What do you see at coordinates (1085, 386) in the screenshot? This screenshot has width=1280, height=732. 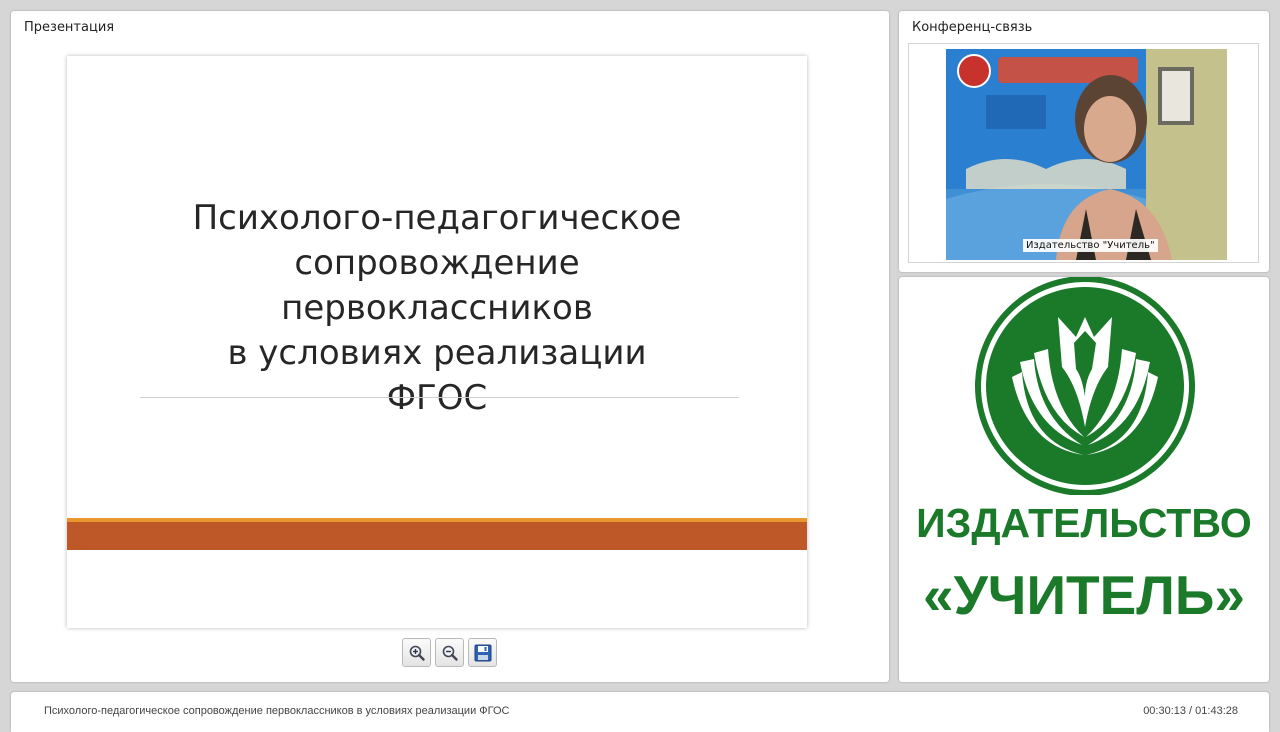 I see `publisher-emblem-icon` at bounding box center [1085, 386].